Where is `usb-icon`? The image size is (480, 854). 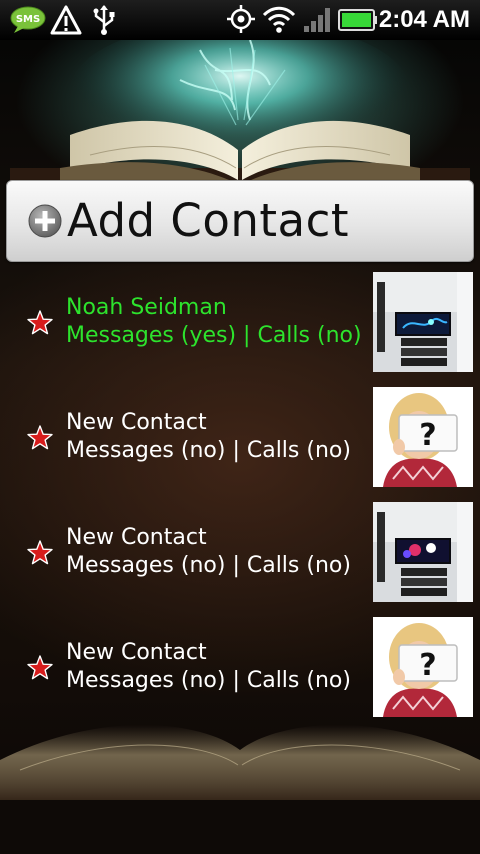 usb-icon is located at coordinates (104, 20).